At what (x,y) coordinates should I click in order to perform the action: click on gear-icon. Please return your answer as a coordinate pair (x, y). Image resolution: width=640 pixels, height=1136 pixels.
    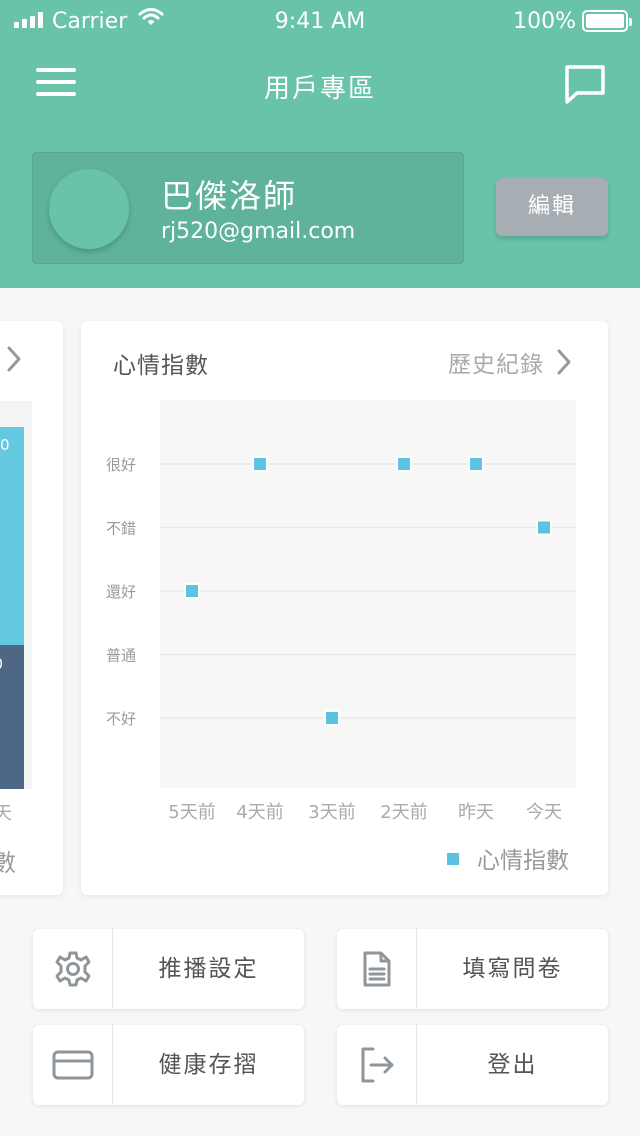
    Looking at the image, I should click on (72, 969).